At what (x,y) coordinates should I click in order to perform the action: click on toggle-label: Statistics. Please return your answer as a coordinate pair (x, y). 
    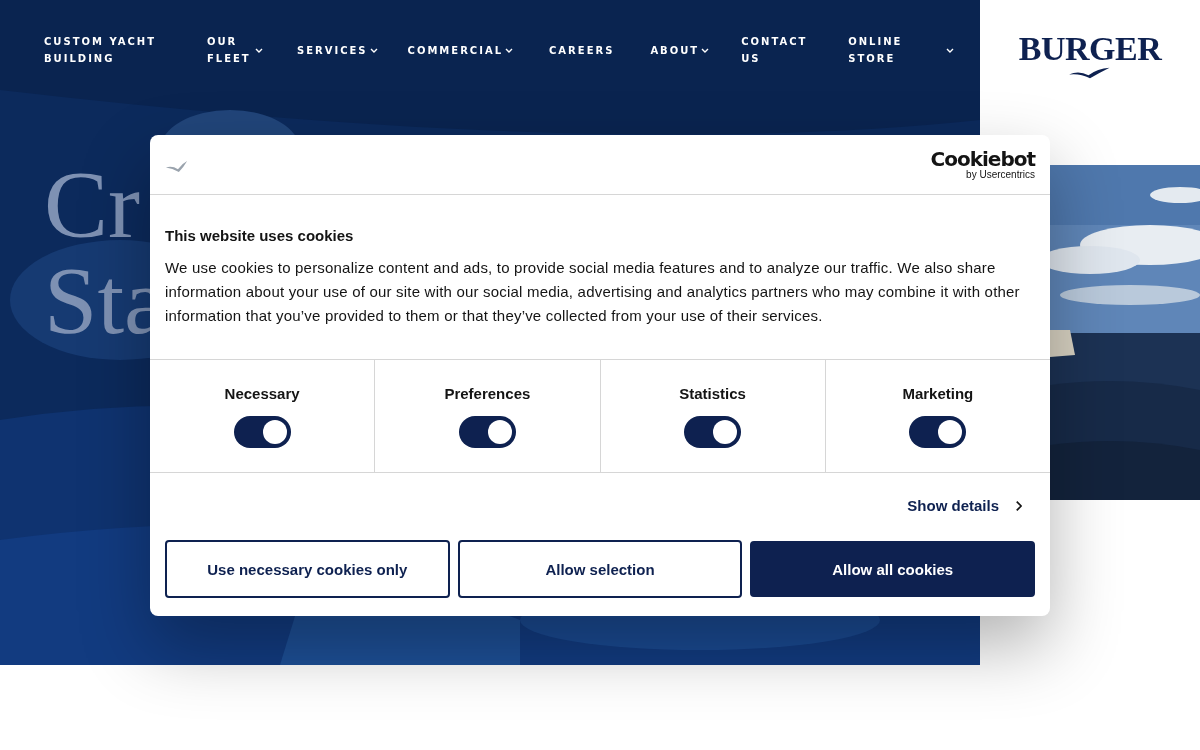
    Looking at the image, I should click on (712, 393).